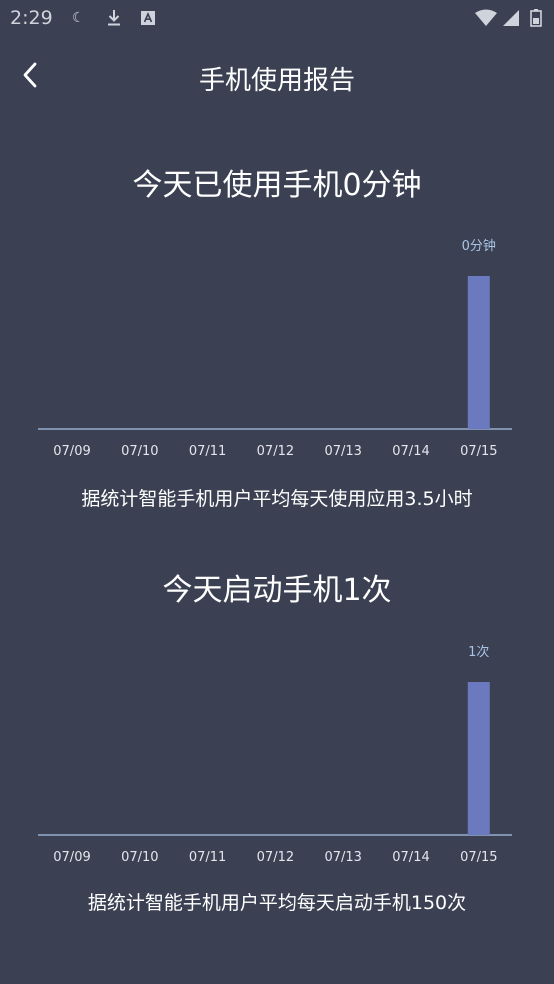 The width and height of the screenshot is (554, 984). Describe the element at coordinates (536, 18) in the screenshot. I see `battery-icon` at that location.